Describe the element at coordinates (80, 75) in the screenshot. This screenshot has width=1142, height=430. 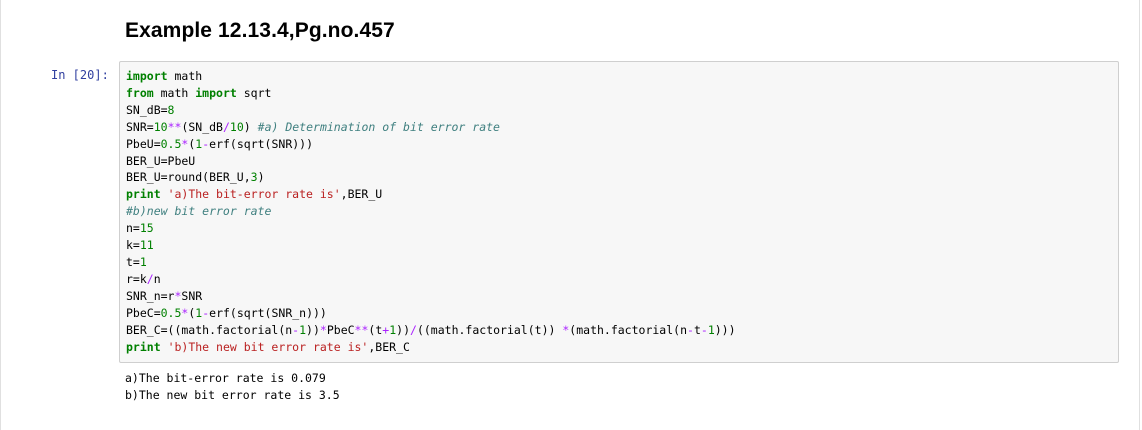
I see `input-prompt: In [20]:` at that location.